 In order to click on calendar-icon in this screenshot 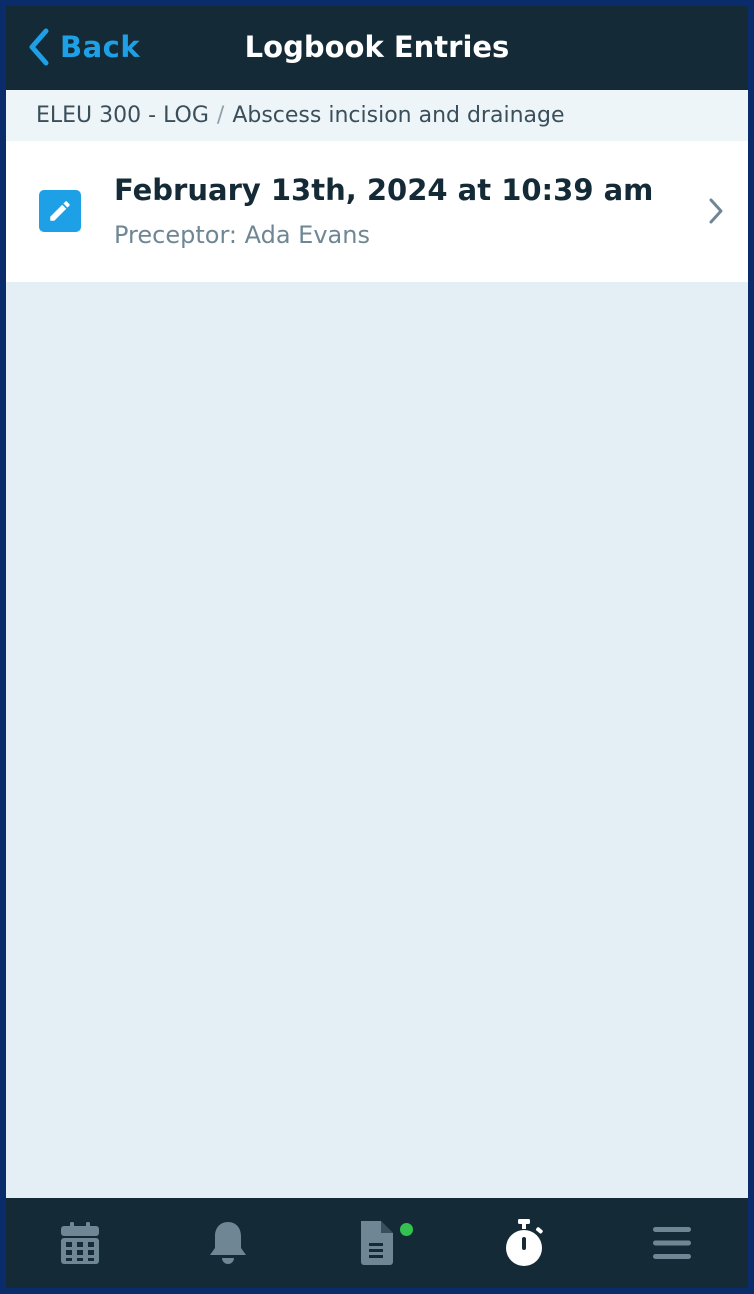, I will do `click(80, 1243)`.